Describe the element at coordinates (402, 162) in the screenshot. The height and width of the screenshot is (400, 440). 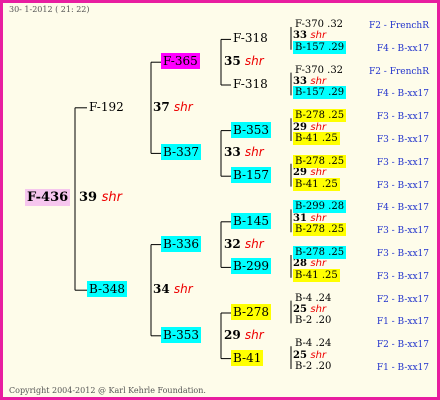
I see `breeder-label-6: F3 - B-xx17` at that location.